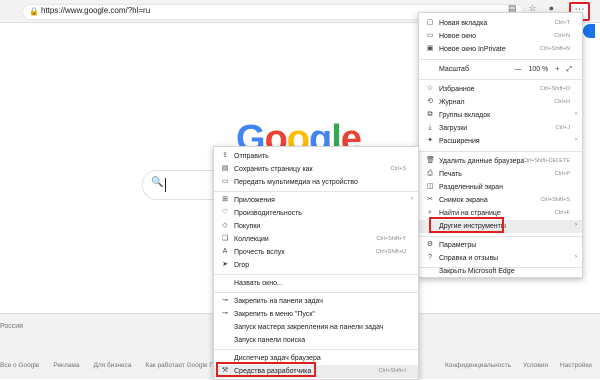 The width and height of the screenshot is (600, 380). I want to click on new-tab-icon: ▢, so click(430, 22).